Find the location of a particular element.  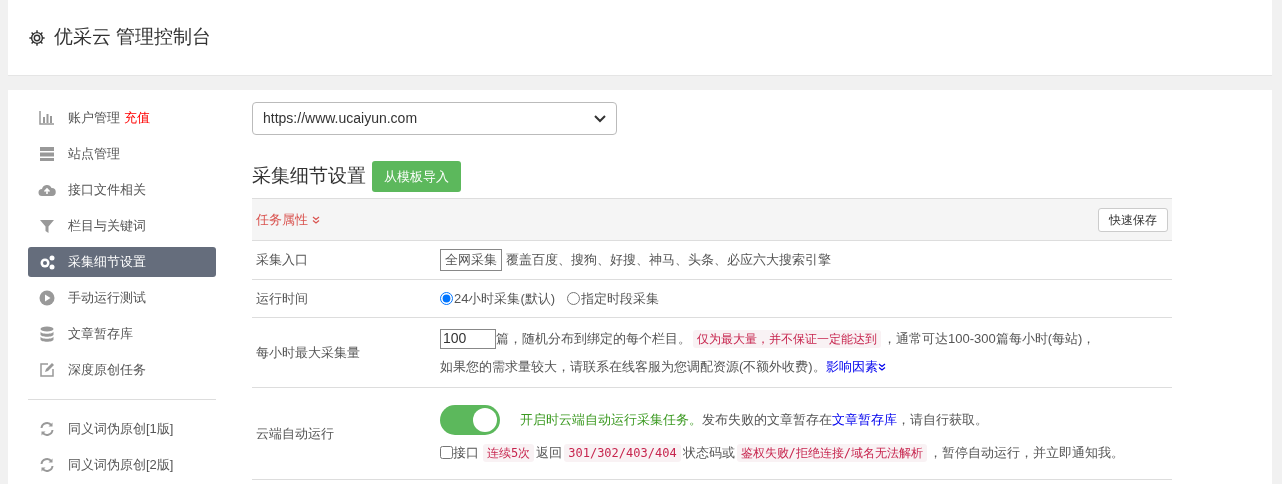

notice-text: 返回 is located at coordinates (549, 452).